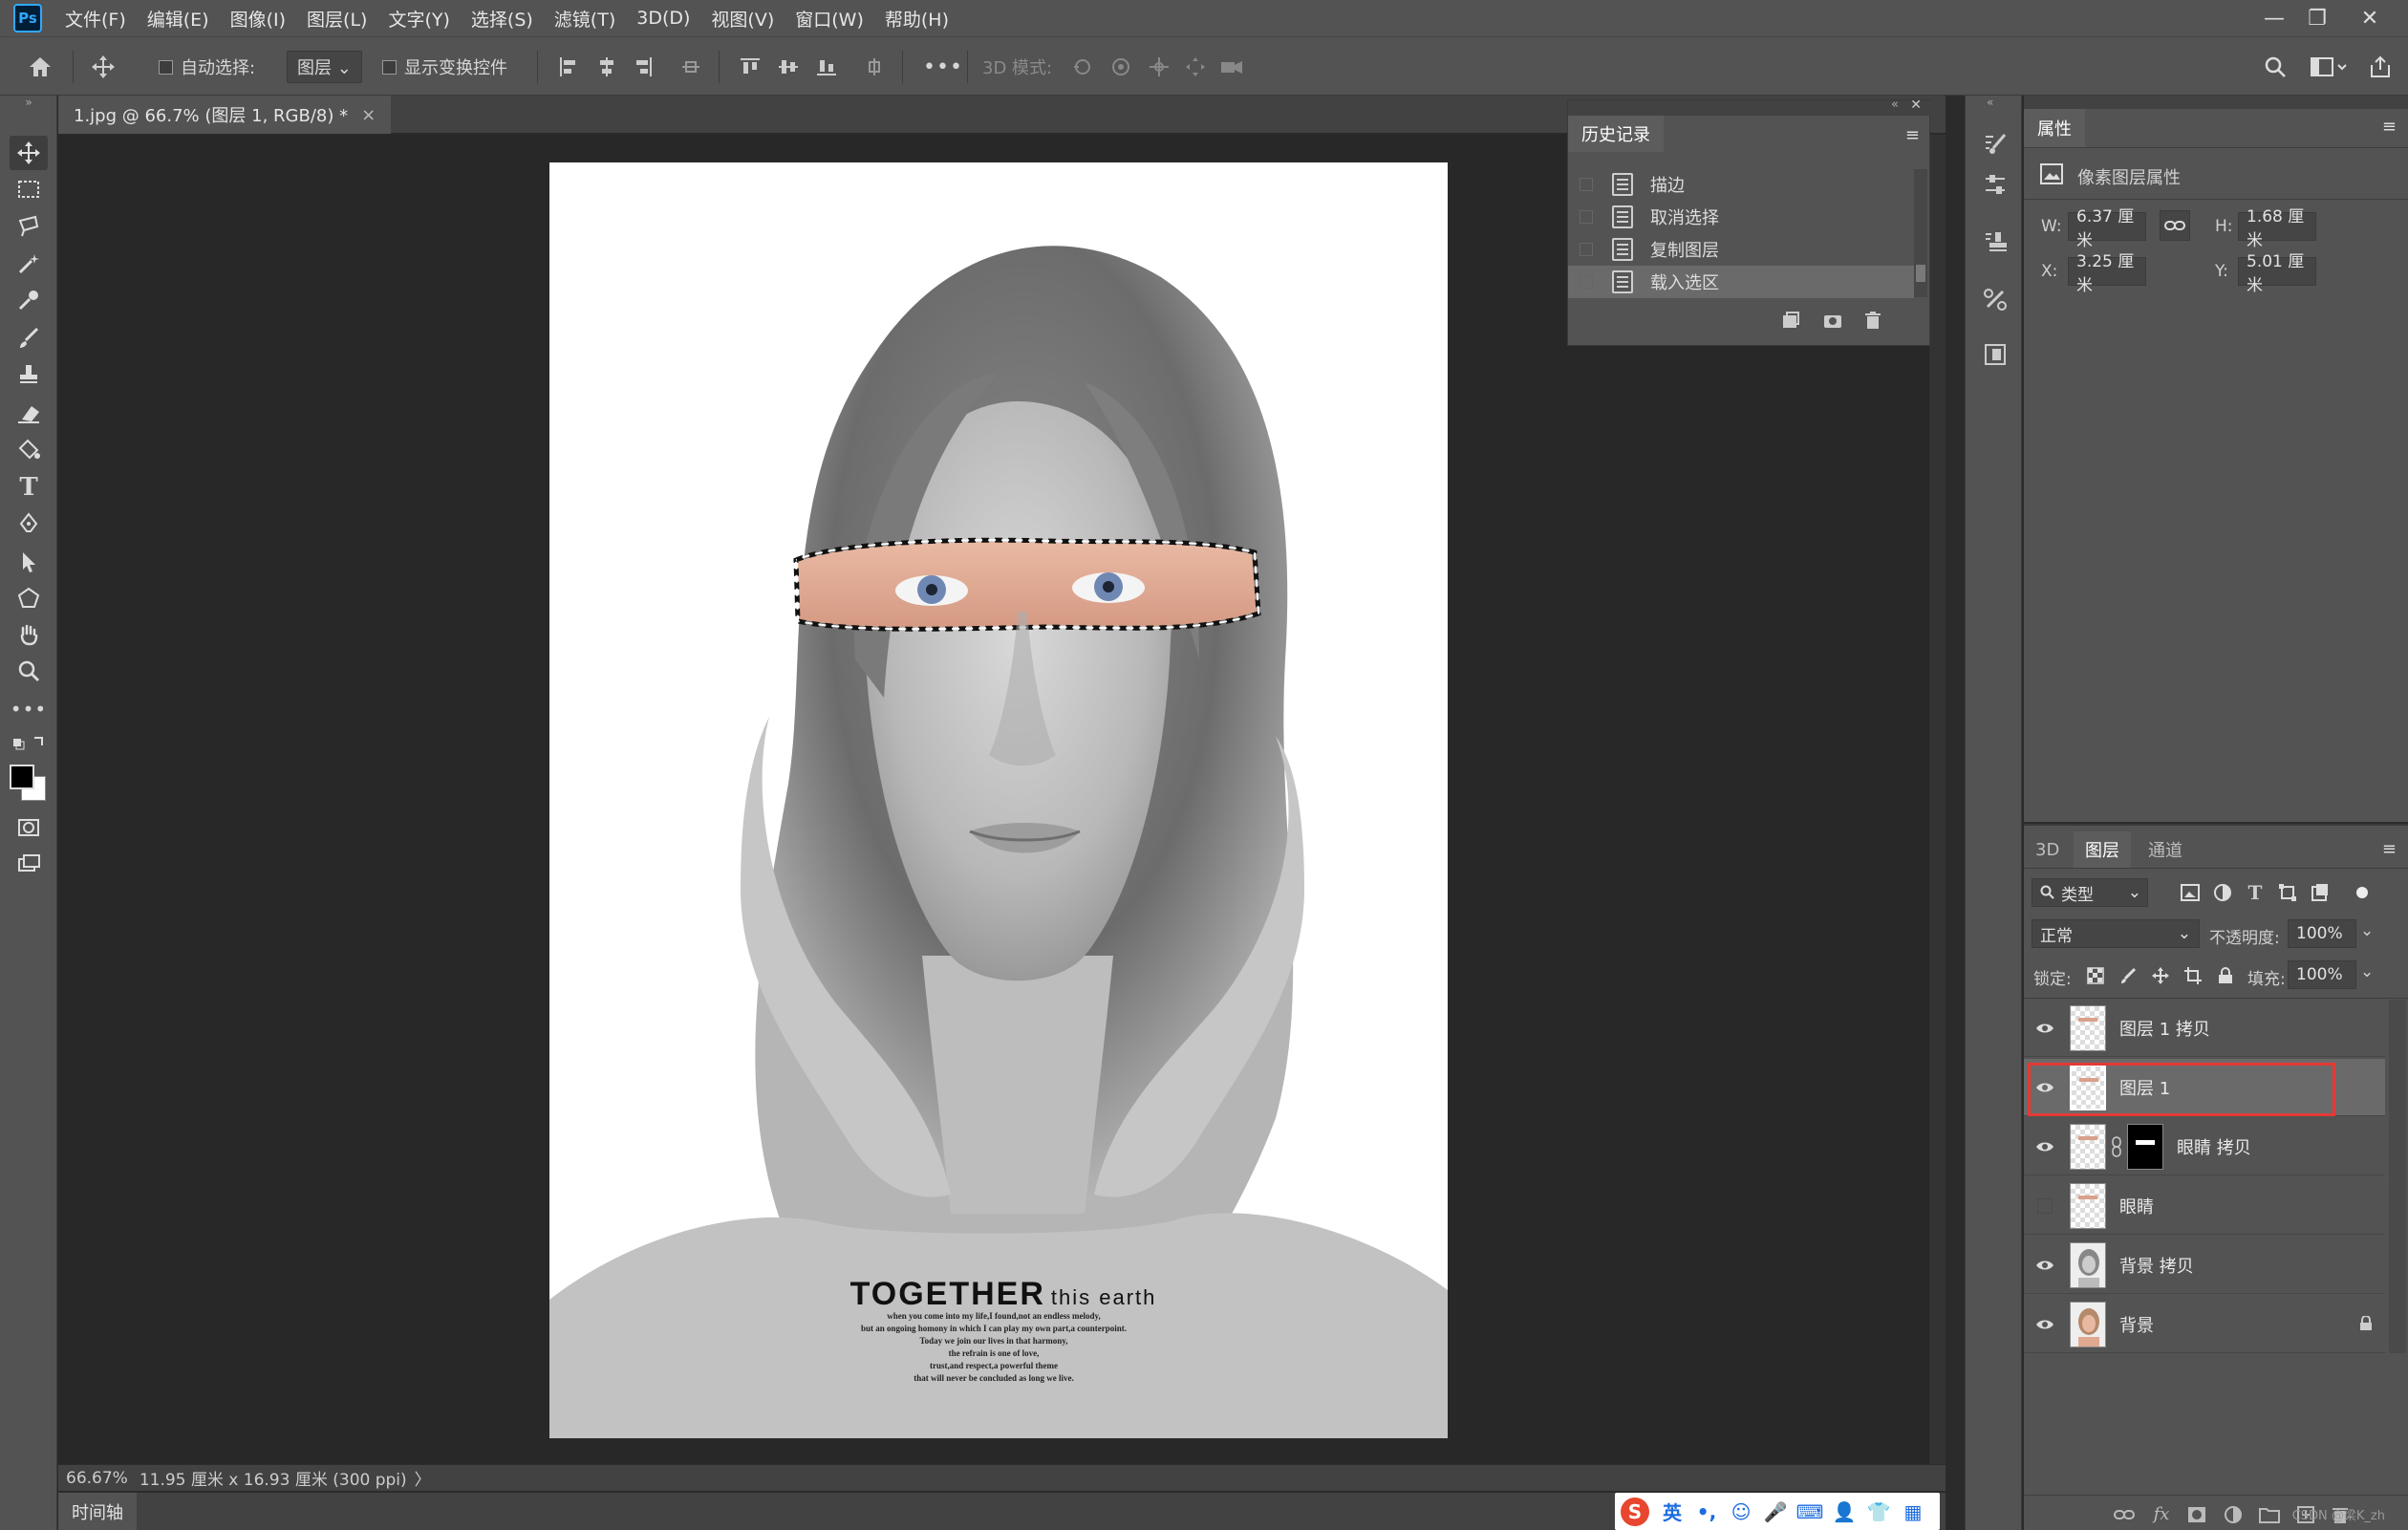  What do you see at coordinates (2226, 975) in the screenshot?
I see `lock-all-icon` at bounding box center [2226, 975].